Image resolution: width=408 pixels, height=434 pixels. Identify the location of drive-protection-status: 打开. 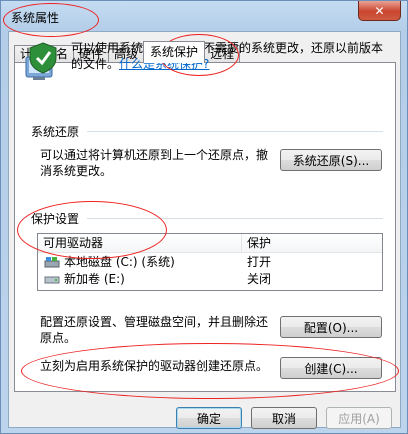
(259, 262).